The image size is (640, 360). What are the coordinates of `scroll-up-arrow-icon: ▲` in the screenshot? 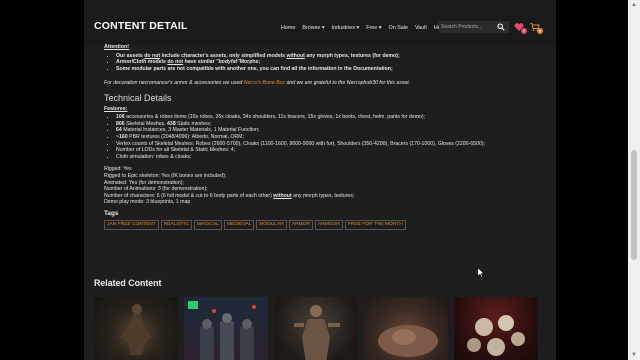 It's located at (634, 5).